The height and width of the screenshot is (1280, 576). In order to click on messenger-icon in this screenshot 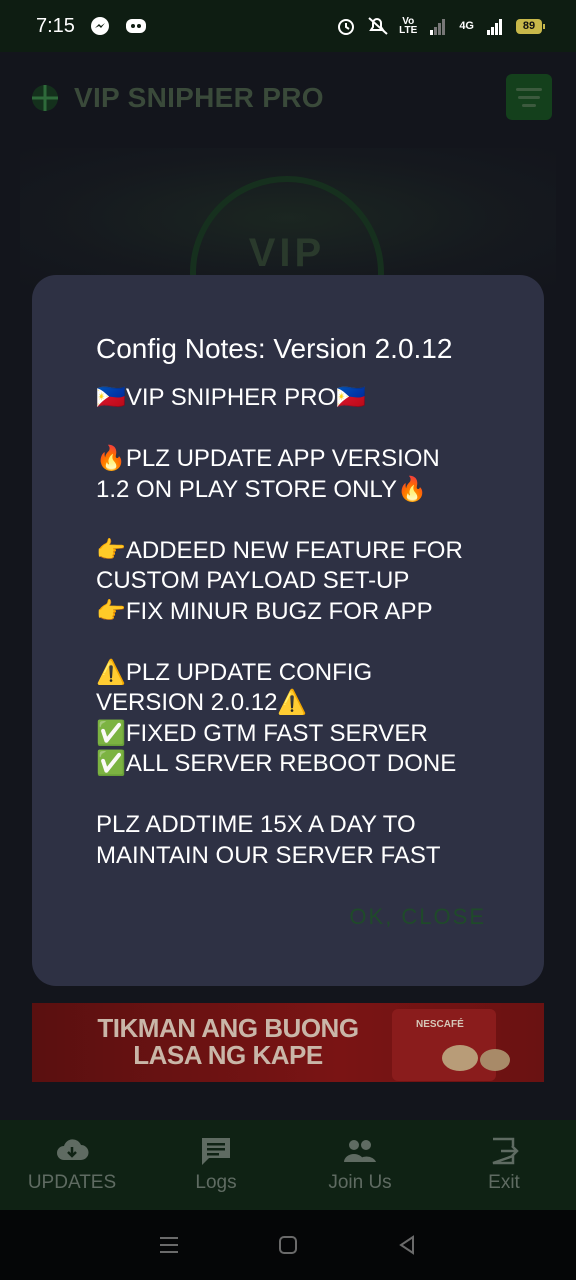, I will do `click(100, 26)`.